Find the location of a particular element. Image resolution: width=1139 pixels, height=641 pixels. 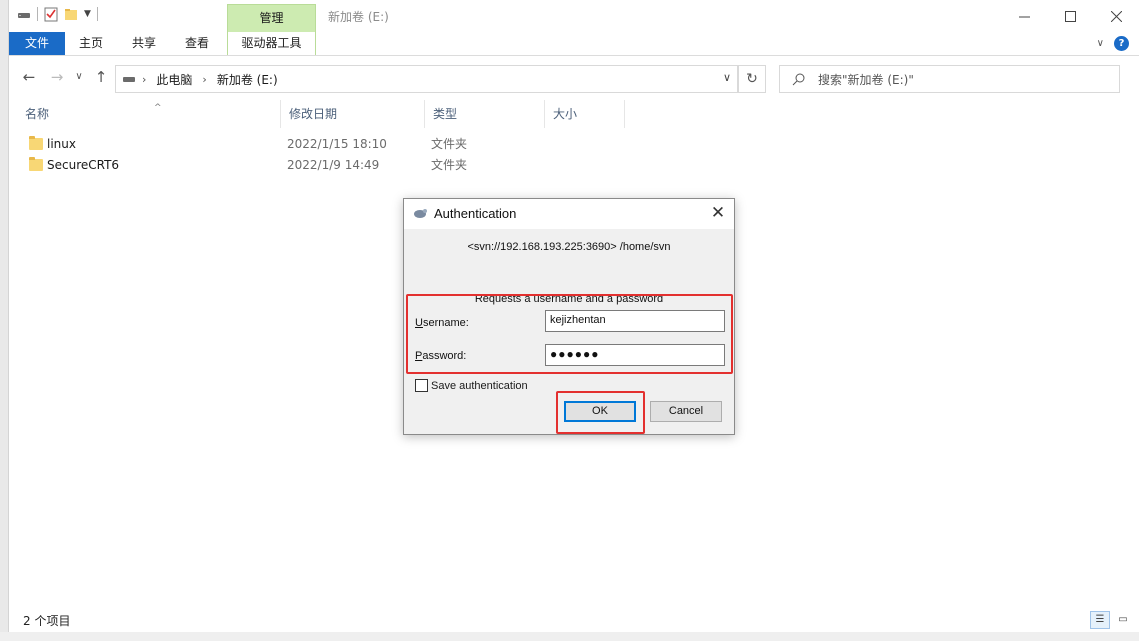

properties-icon is located at coordinates (51, 14).